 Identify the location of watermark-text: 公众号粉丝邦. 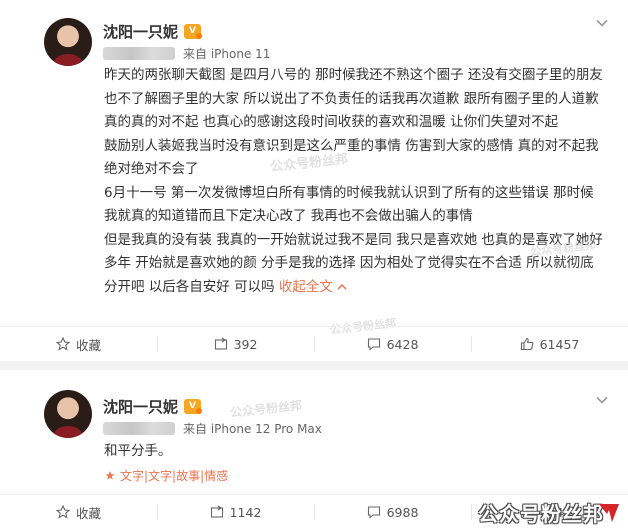
(266, 409).